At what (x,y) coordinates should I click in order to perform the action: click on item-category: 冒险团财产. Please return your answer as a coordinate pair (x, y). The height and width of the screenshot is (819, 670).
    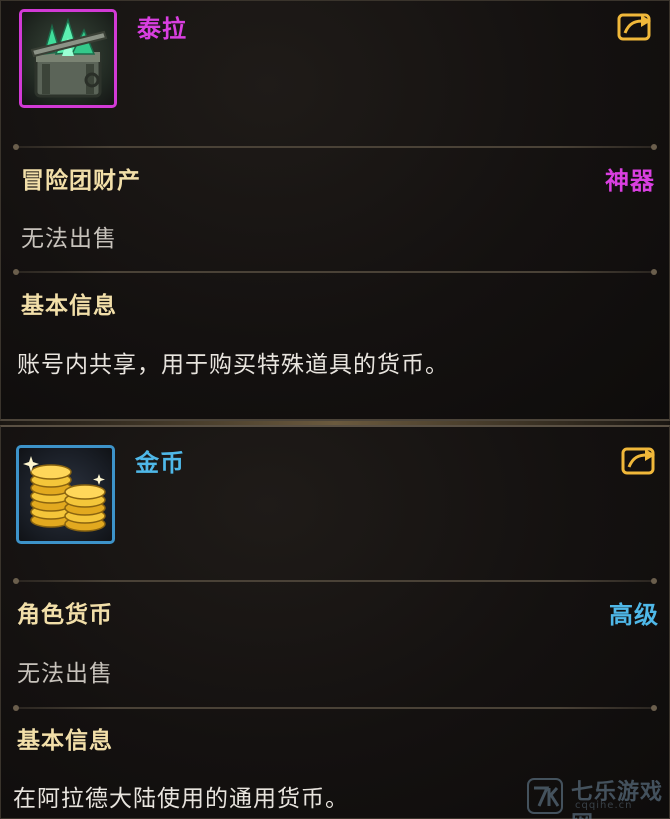
    Looking at the image, I should click on (81, 181).